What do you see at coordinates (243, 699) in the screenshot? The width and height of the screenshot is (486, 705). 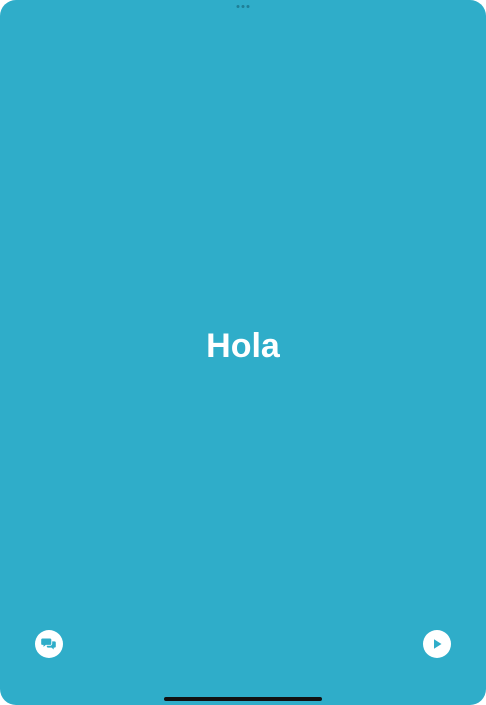 I see `home-indicator` at bounding box center [243, 699].